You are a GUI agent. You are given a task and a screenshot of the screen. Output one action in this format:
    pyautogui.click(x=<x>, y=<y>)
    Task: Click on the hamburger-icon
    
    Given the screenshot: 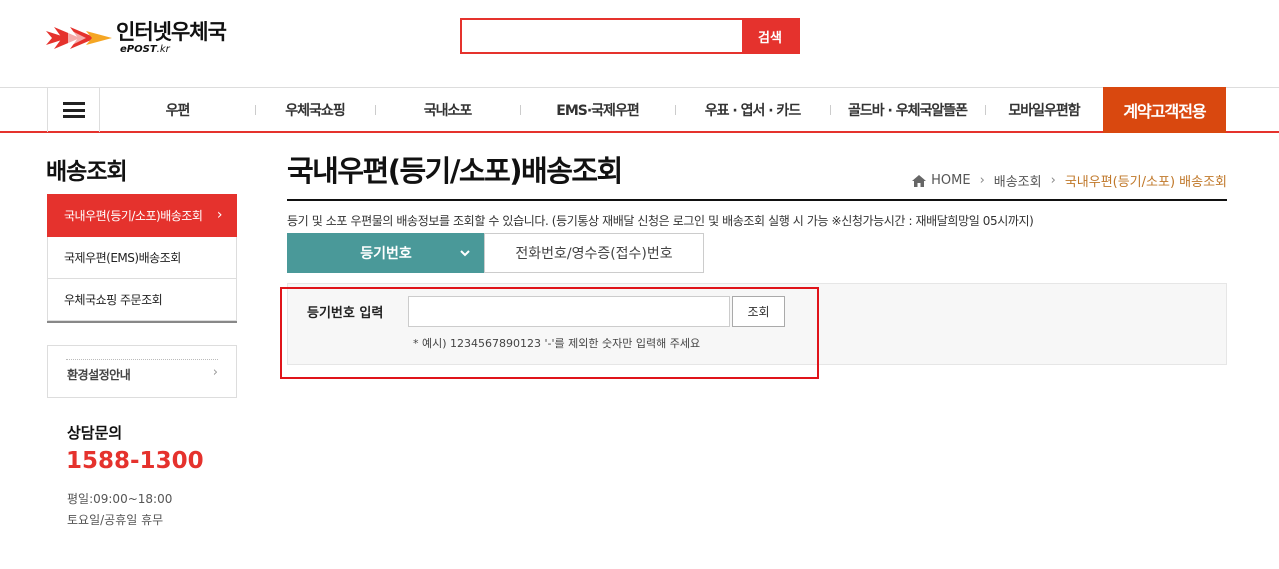 What is the action you would take?
    pyautogui.click(x=73, y=110)
    